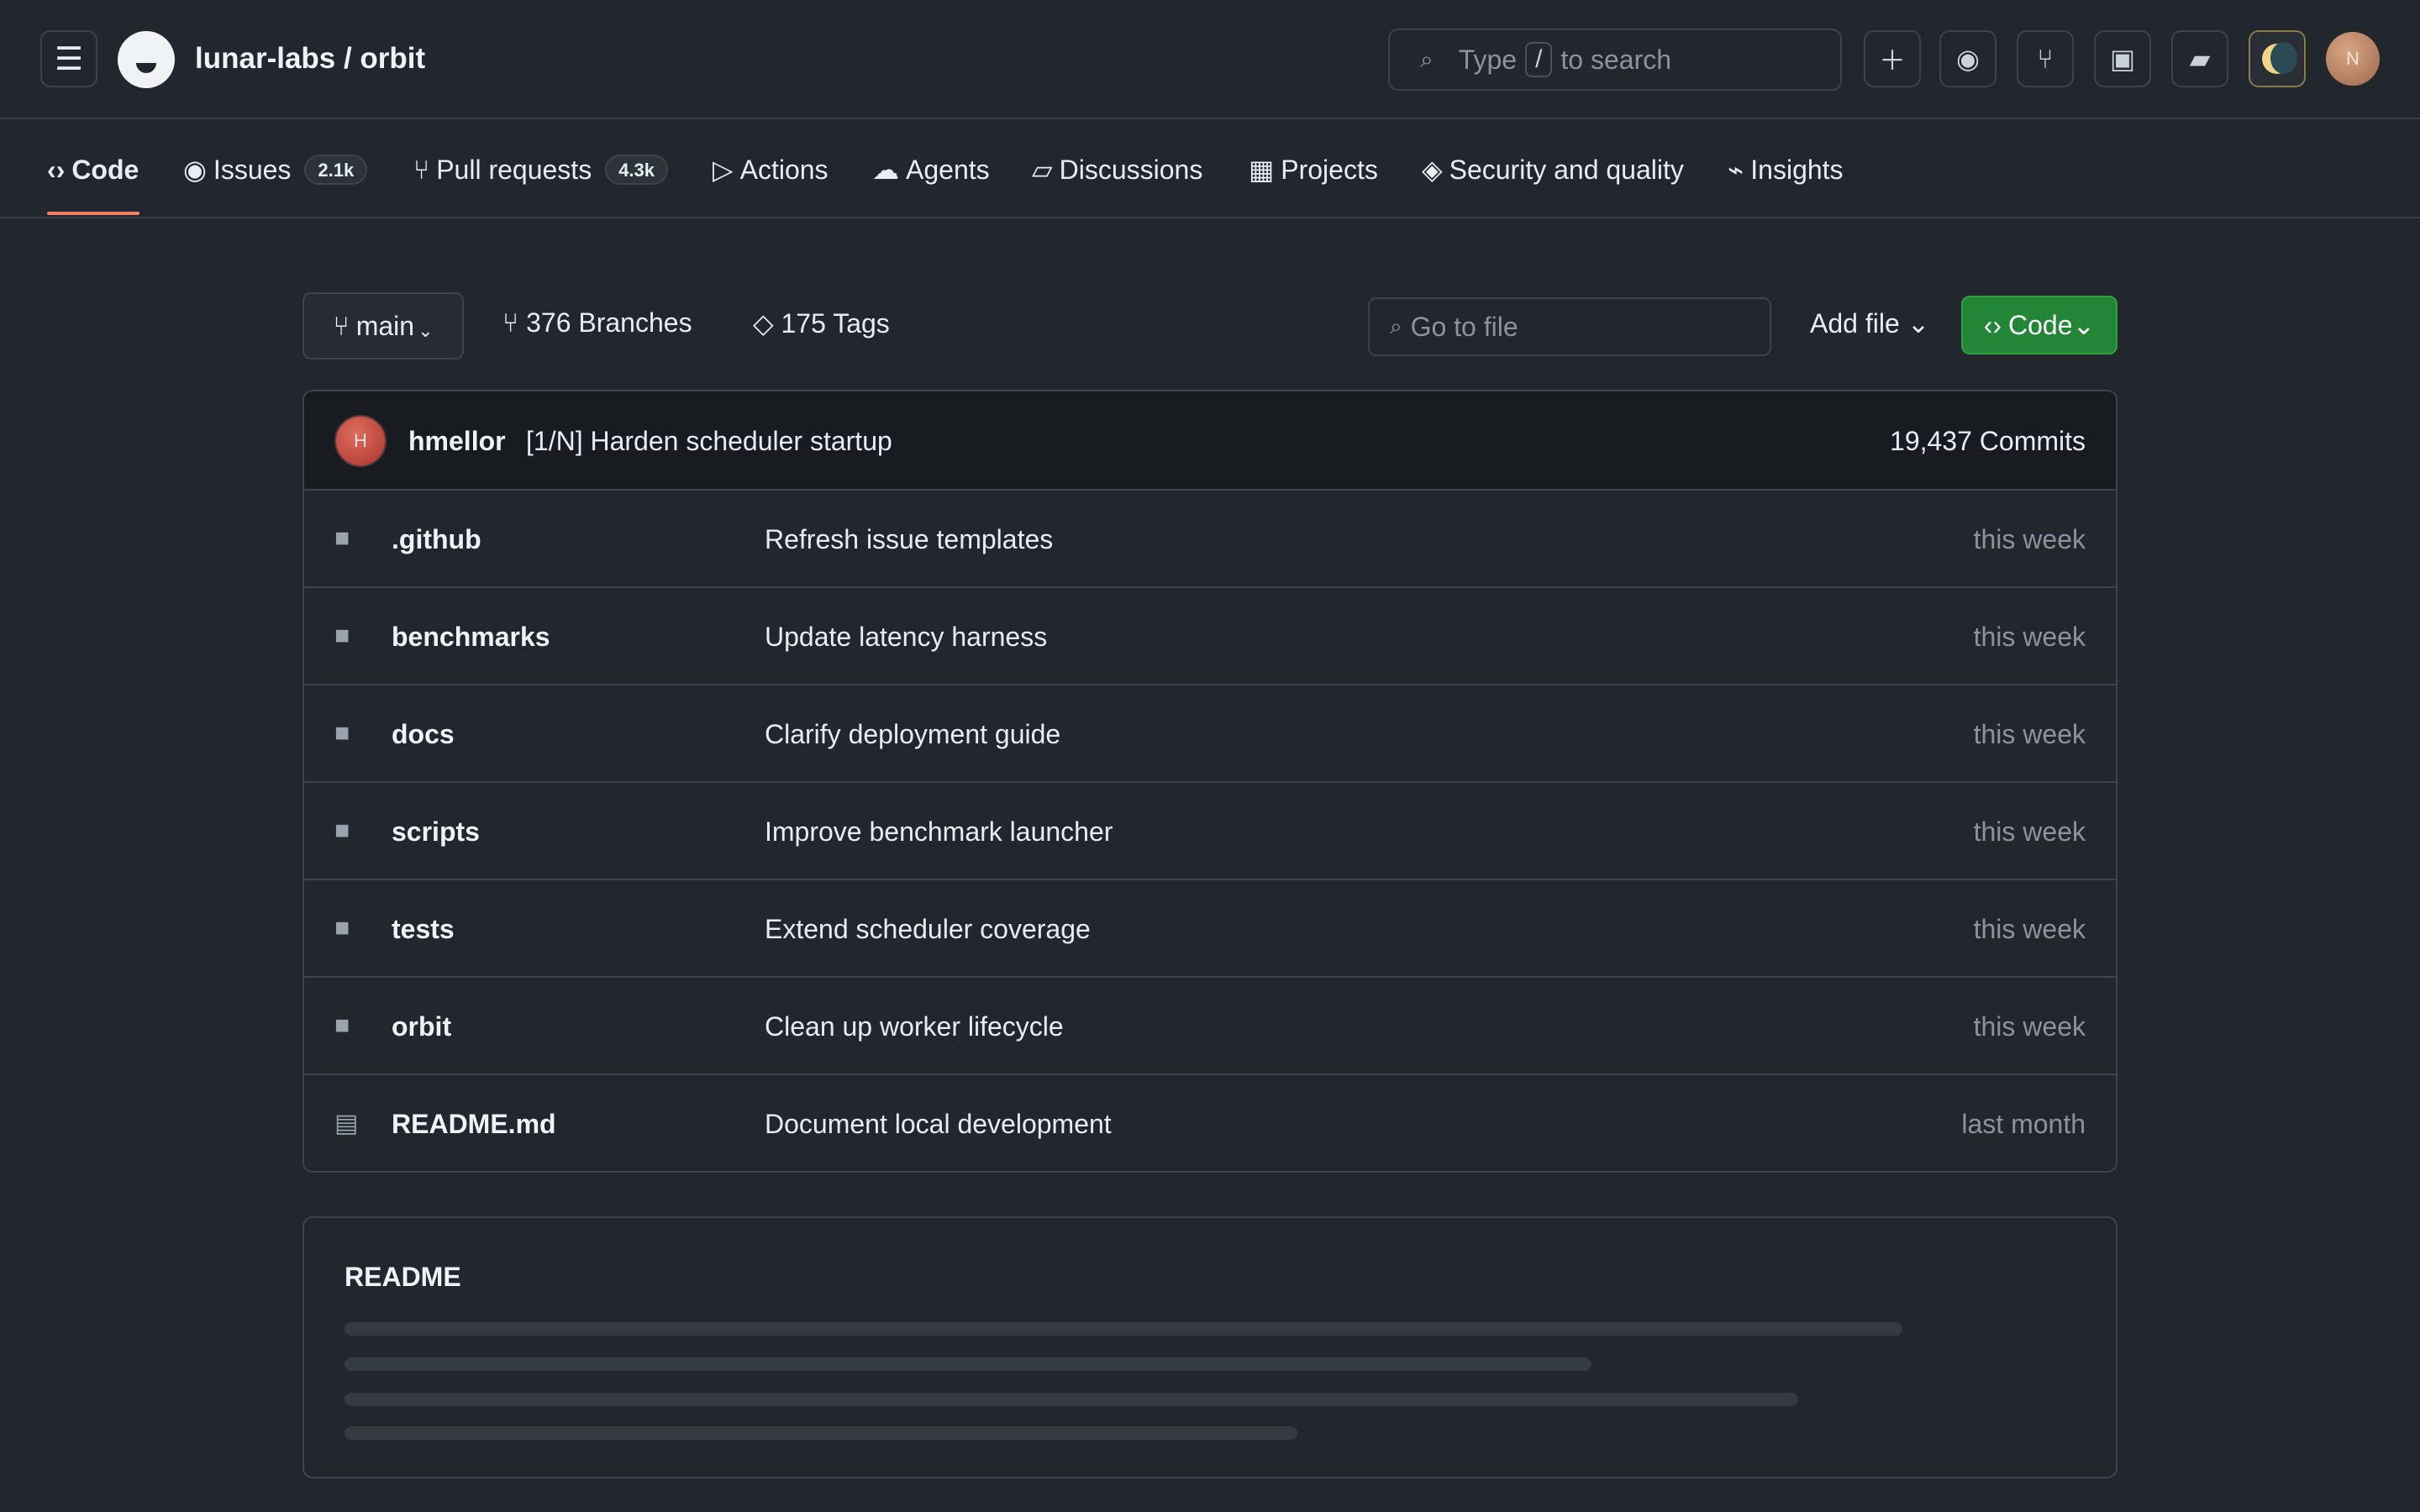 Image resolution: width=2420 pixels, height=1512 pixels. I want to click on file-name: orbit, so click(421, 1026).